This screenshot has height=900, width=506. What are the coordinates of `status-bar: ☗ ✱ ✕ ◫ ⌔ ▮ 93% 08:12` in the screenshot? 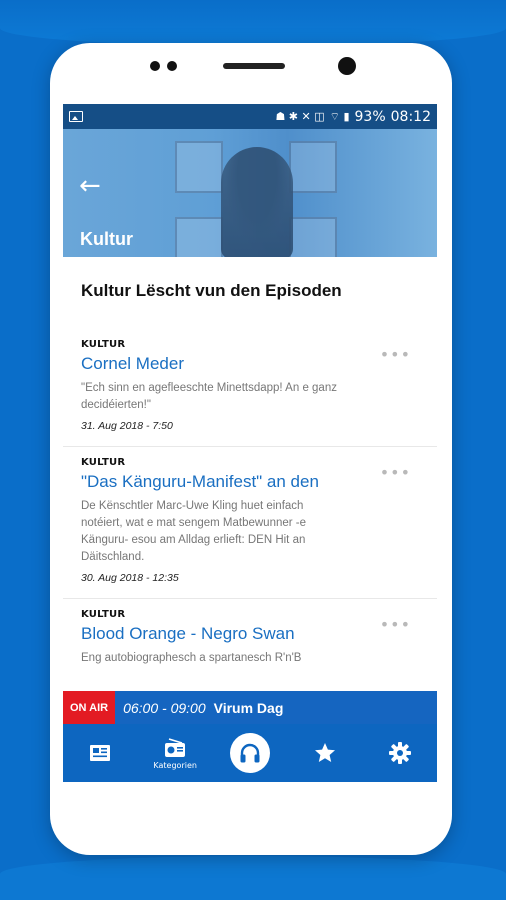 It's located at (250, 116).